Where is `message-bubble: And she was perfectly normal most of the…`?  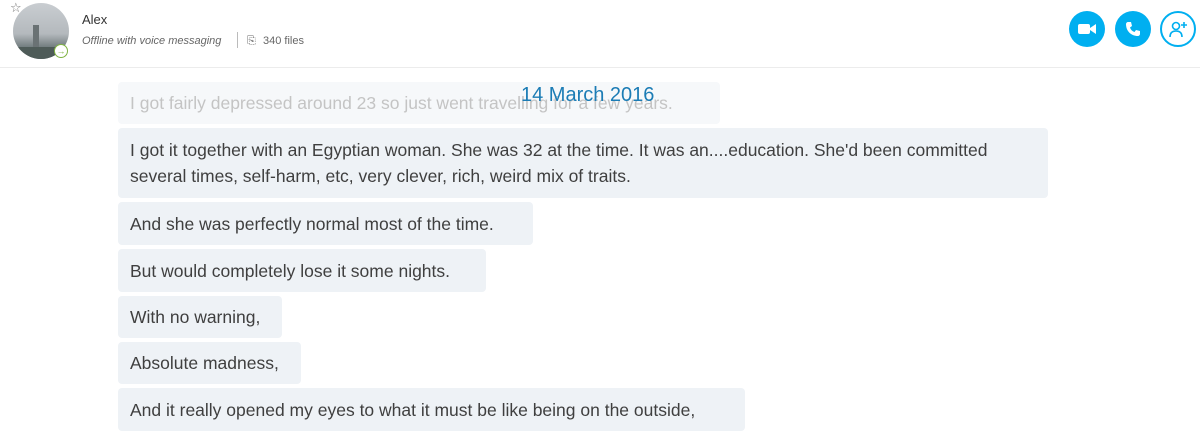
message-bubble: And she was perfectly normal most of the… is located at coordinates (325, 223).